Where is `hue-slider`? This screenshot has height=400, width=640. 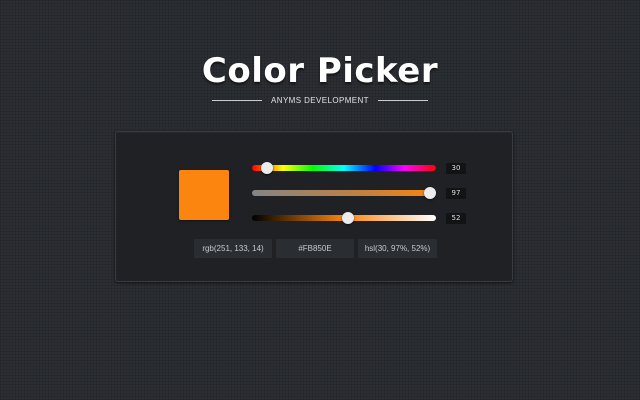 hue-slider is located at coordinates (344, 168).